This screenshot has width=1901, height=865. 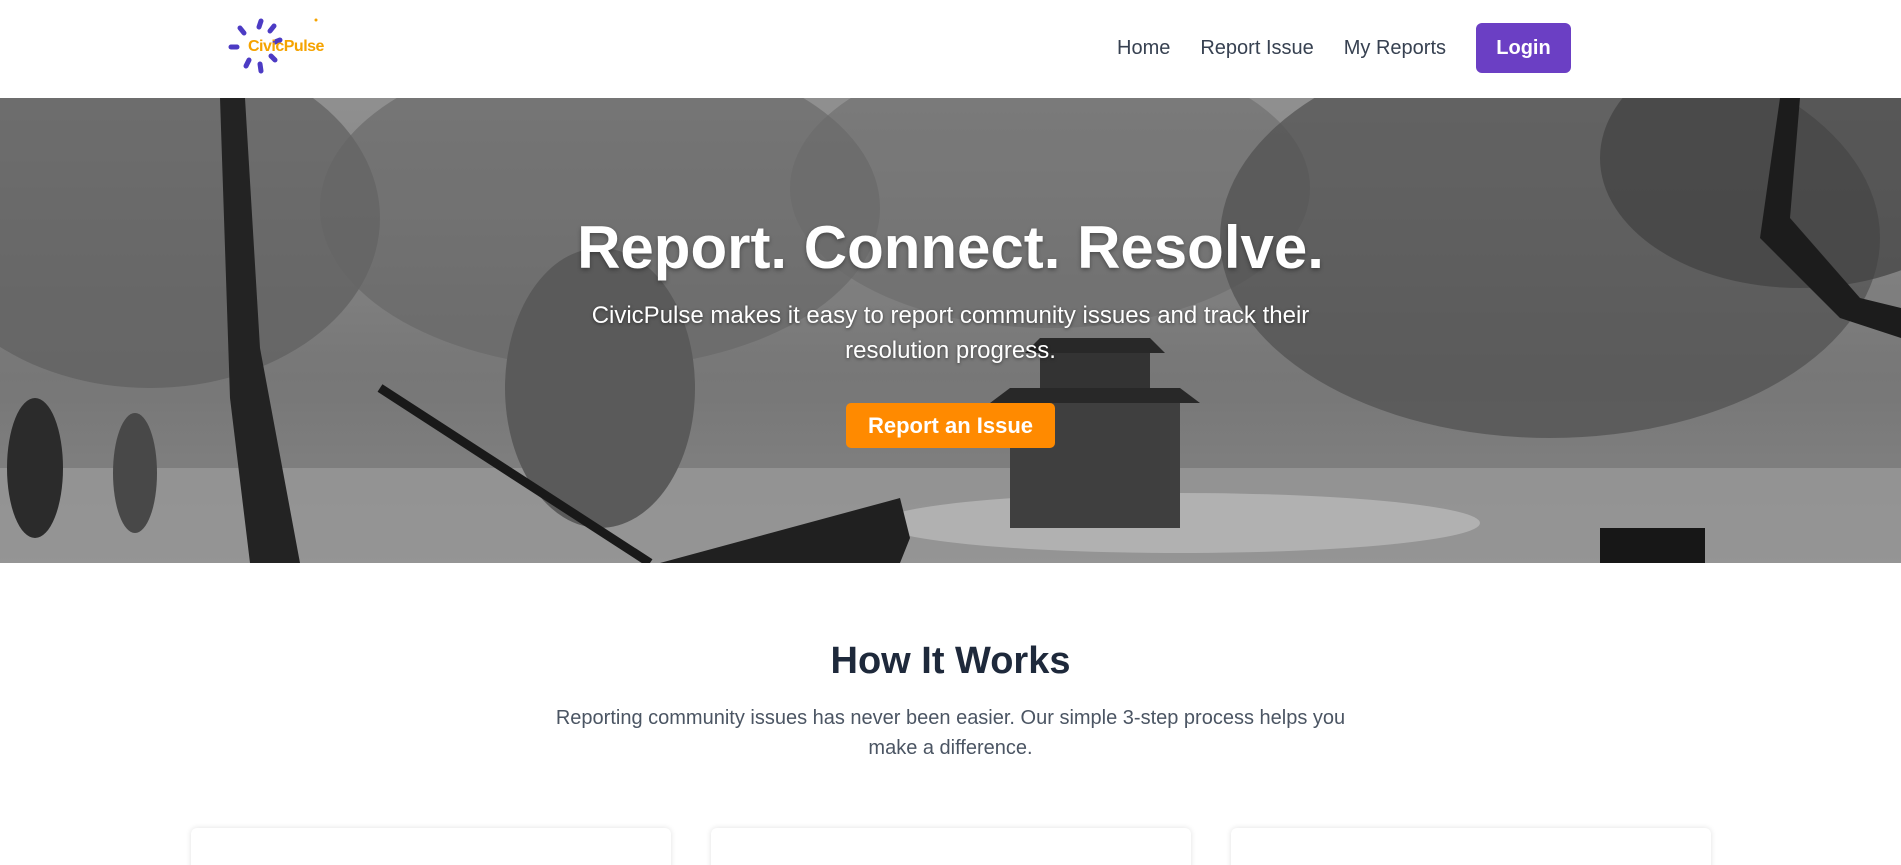 What do you see at coordinates (1329, 48) in the screenshot?
I see `main-nav: Home Report Issue My Reports Login` at bounding box center [1329, 48].